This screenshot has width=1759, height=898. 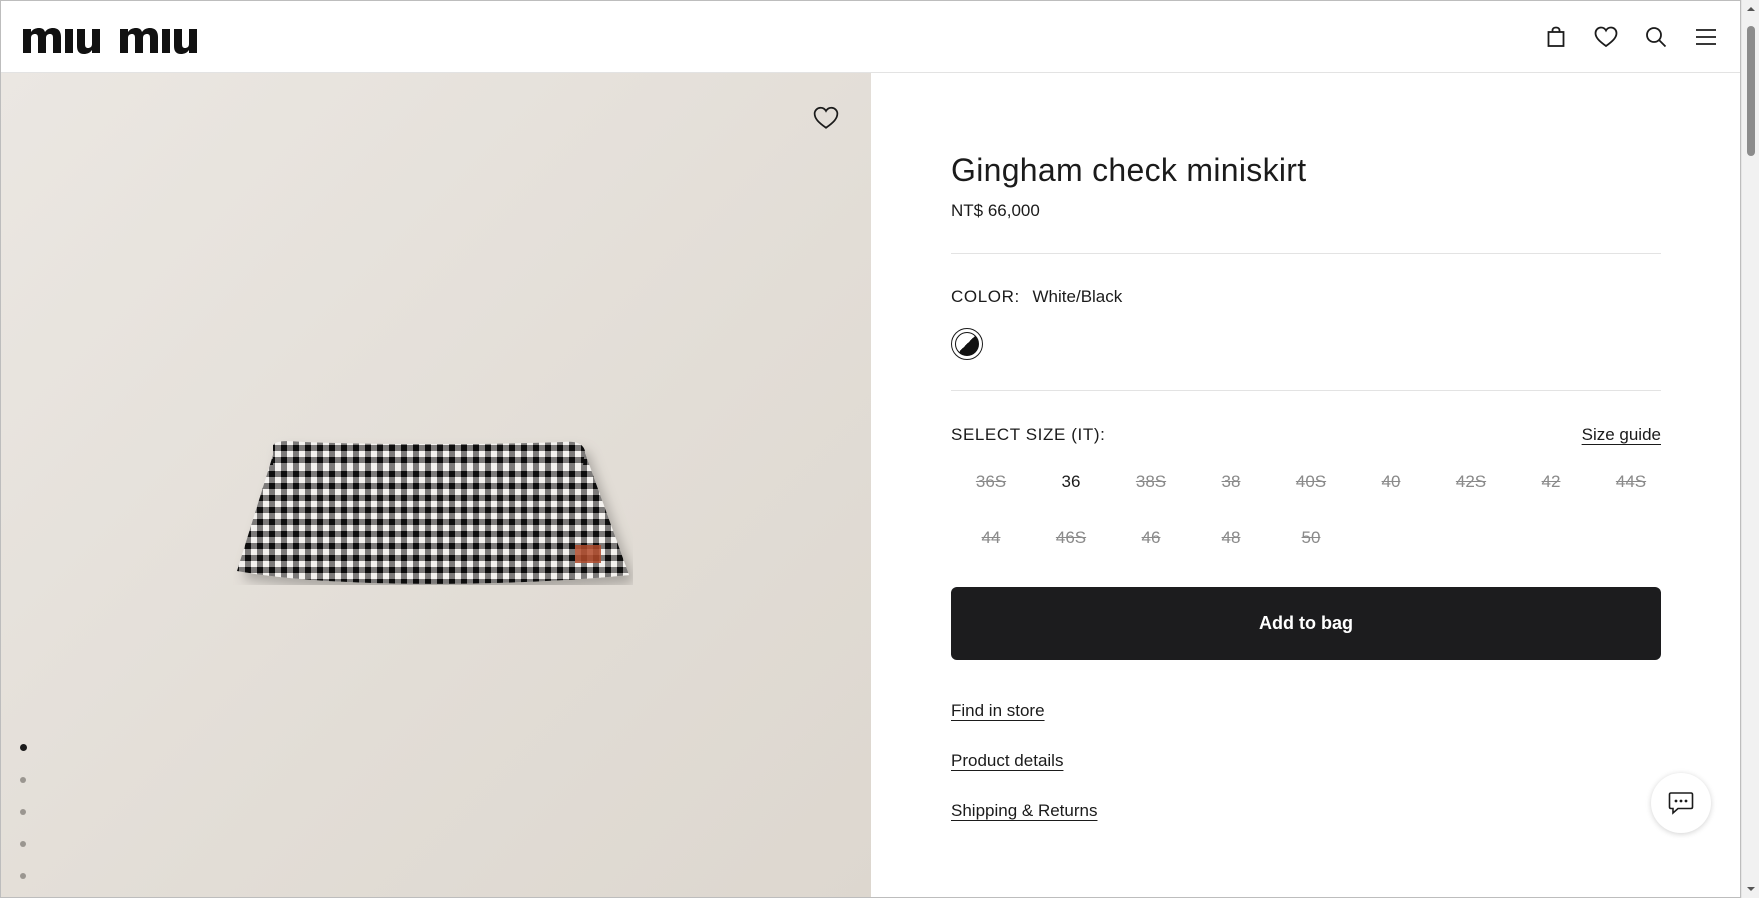 I want to click on size-option-40s: 40S, so click(x=1311, y=482).